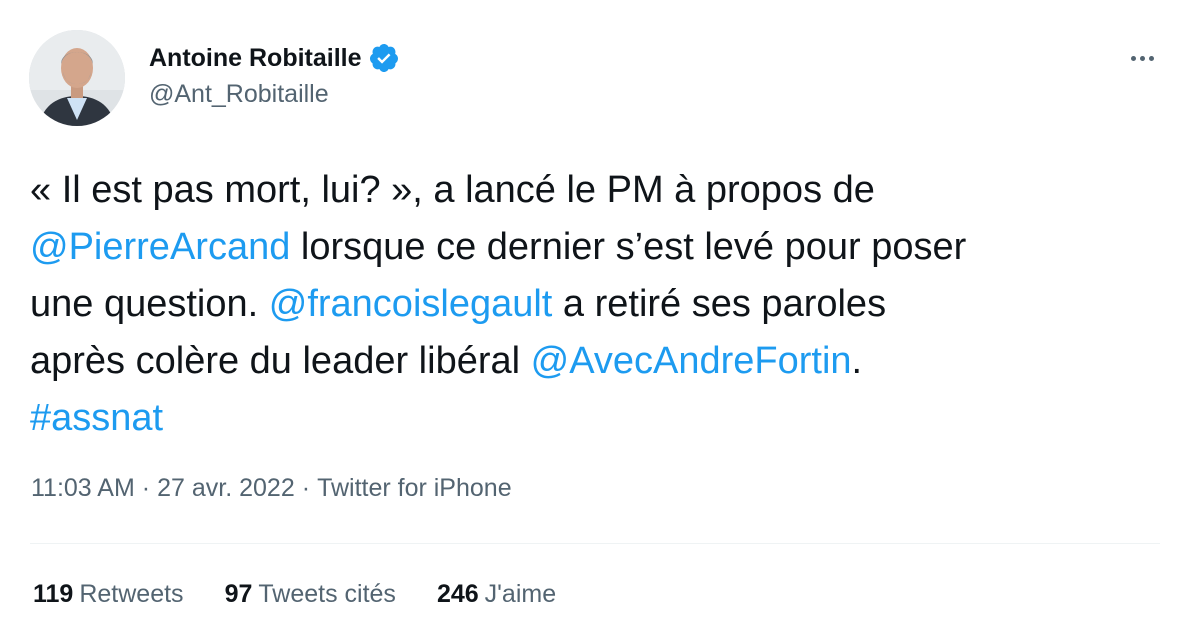 The image size is (1192, 632). Describe the element at coordinates (239, 94) in the screenshot. I see `author-handle: @Ant_Robitaille` at that location.